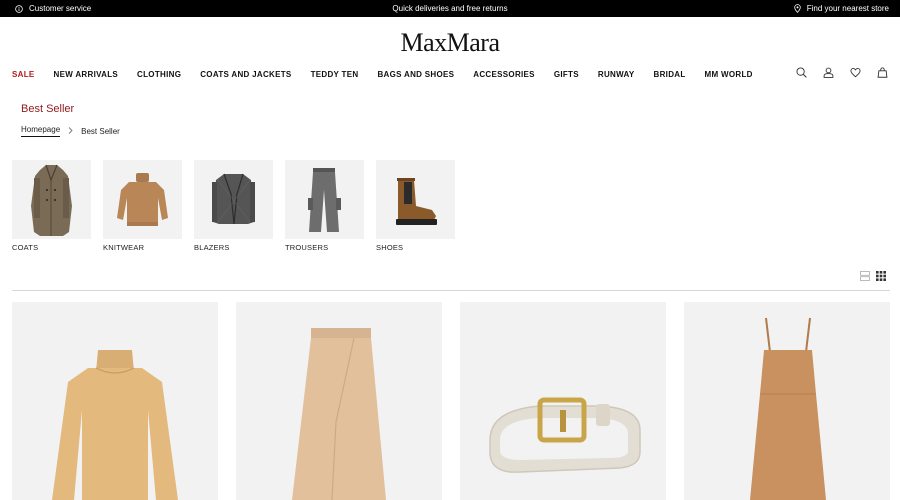  Describe the element at coordinates (828, 72) in the screenshot. I see `user-icon` at that location.